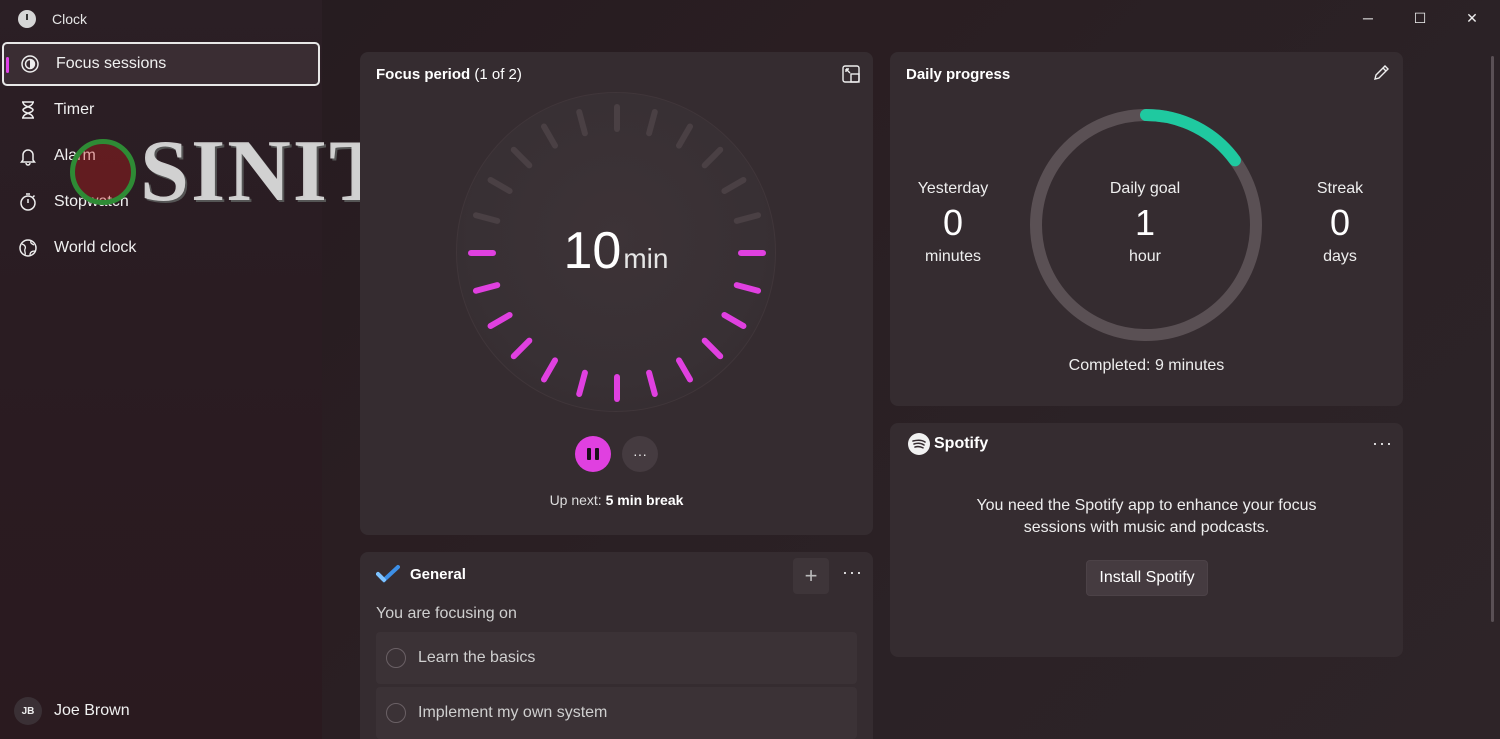  I want to click on ring-progress, so click(1190, 138).